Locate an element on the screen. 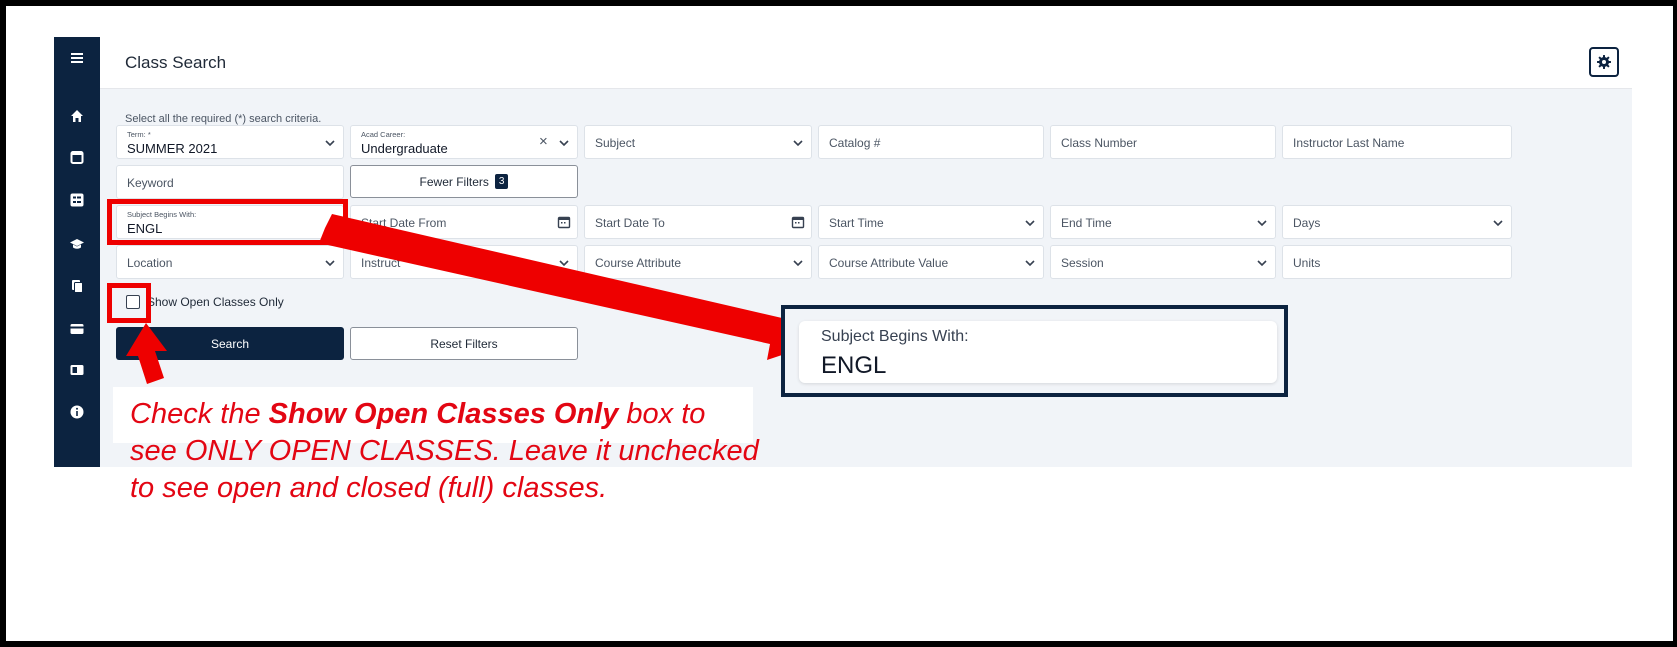 The image size is (1677, 647). term-select: Term: * SUMMER 2021 is located at coordinates (230, 142).